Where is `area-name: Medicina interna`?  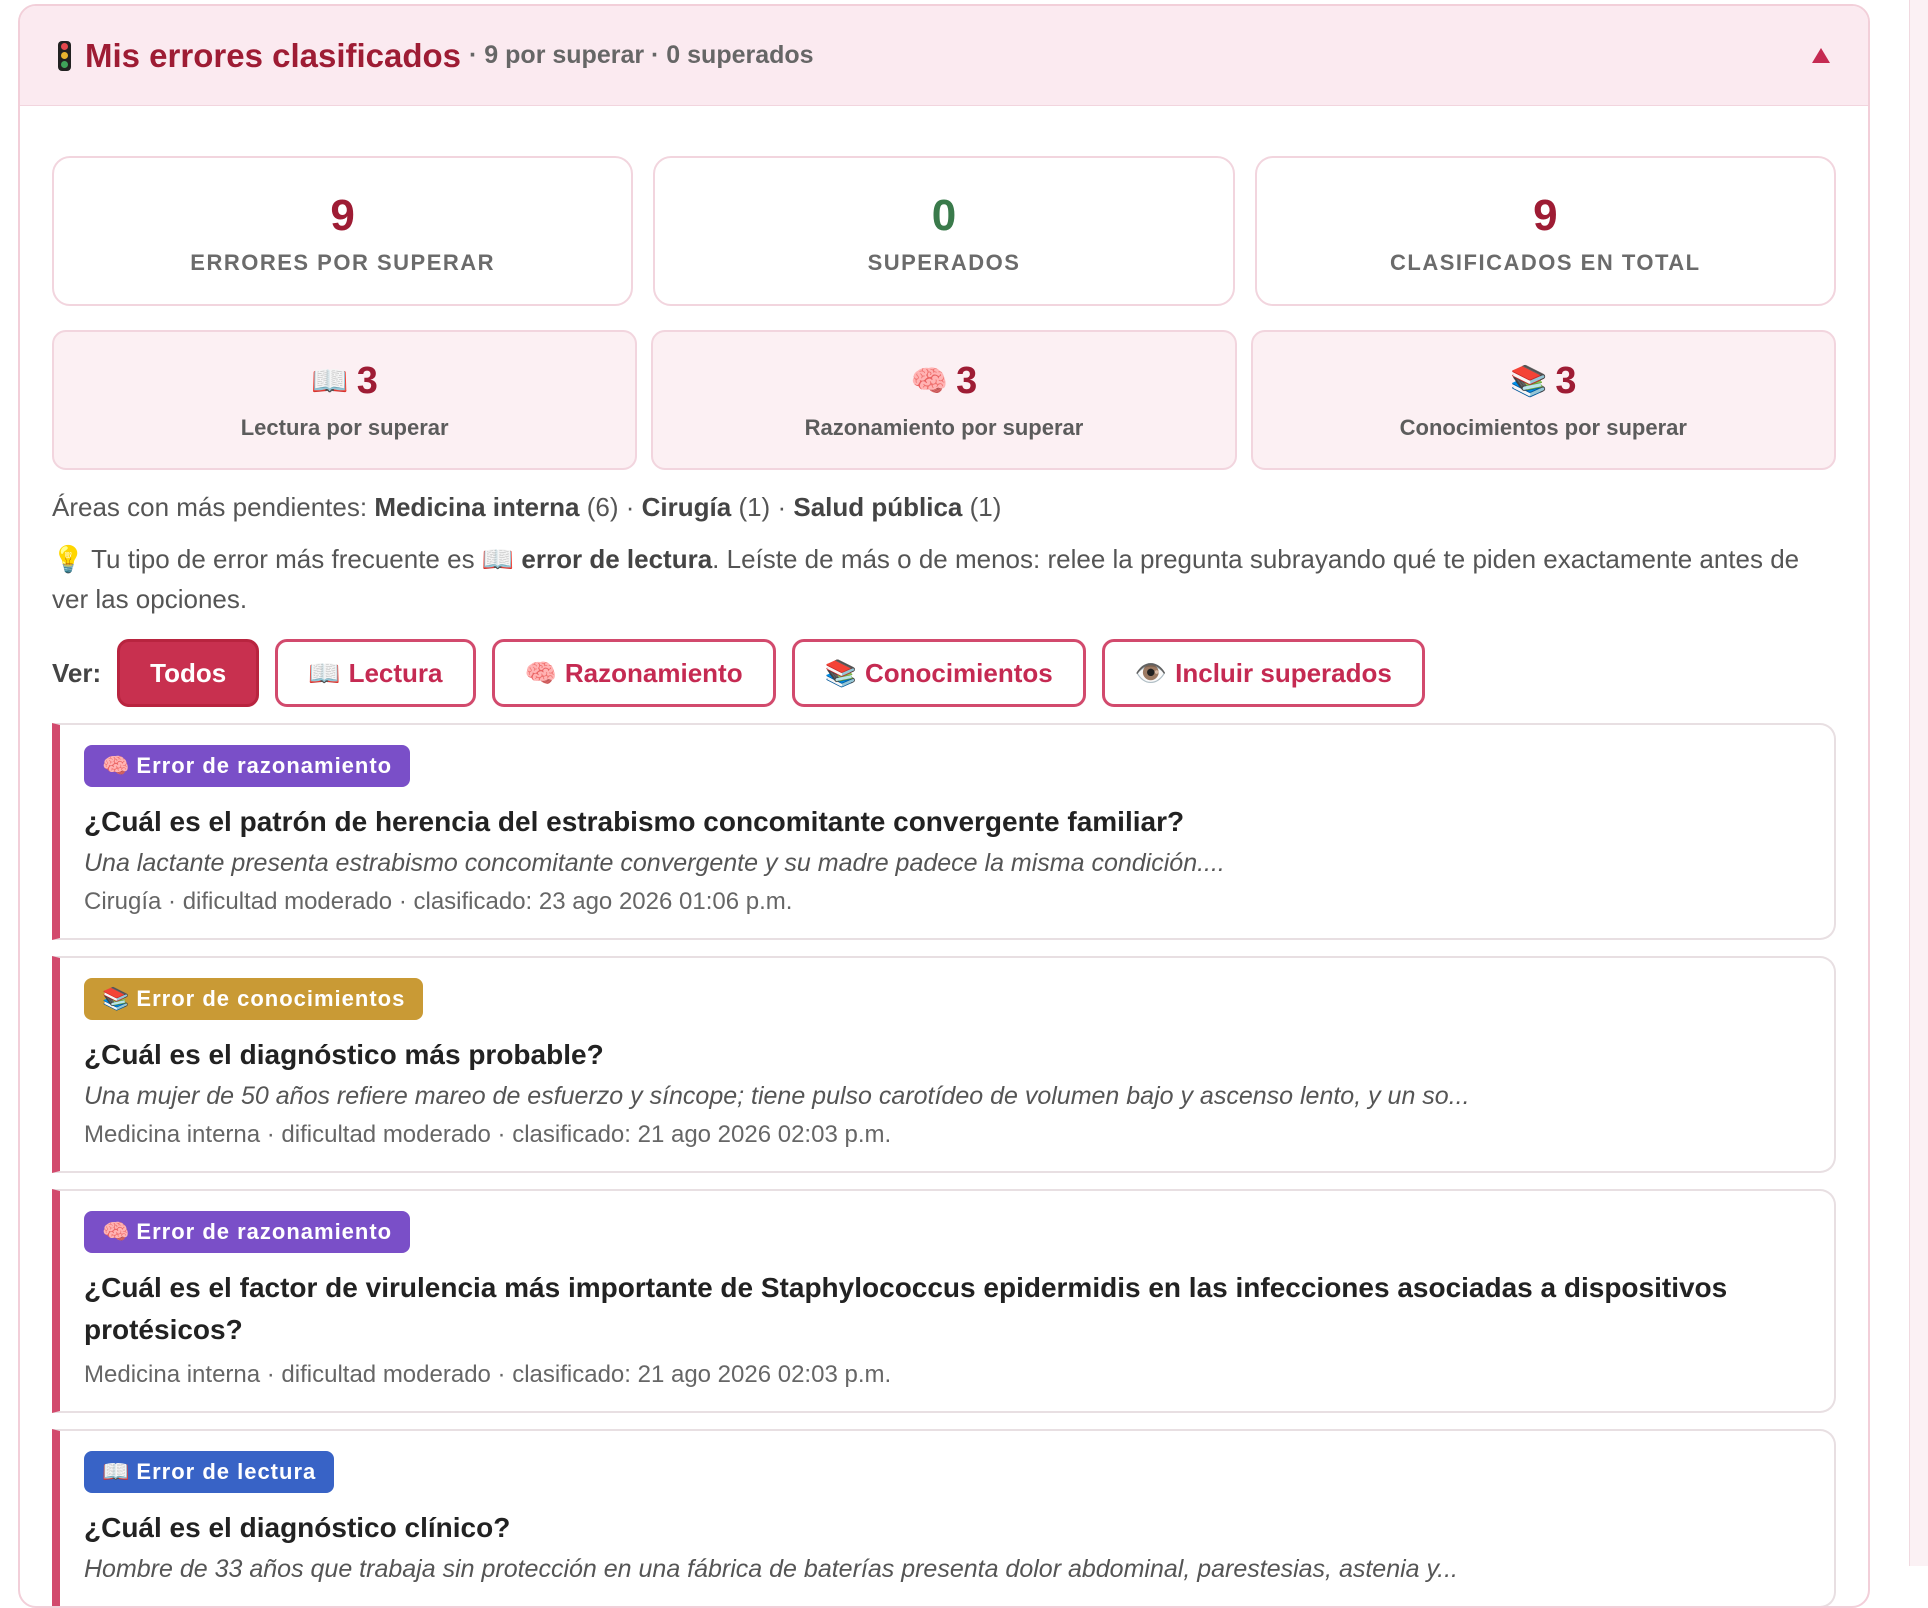
area-name: Medicina interna is located at coordinates (477, 507).